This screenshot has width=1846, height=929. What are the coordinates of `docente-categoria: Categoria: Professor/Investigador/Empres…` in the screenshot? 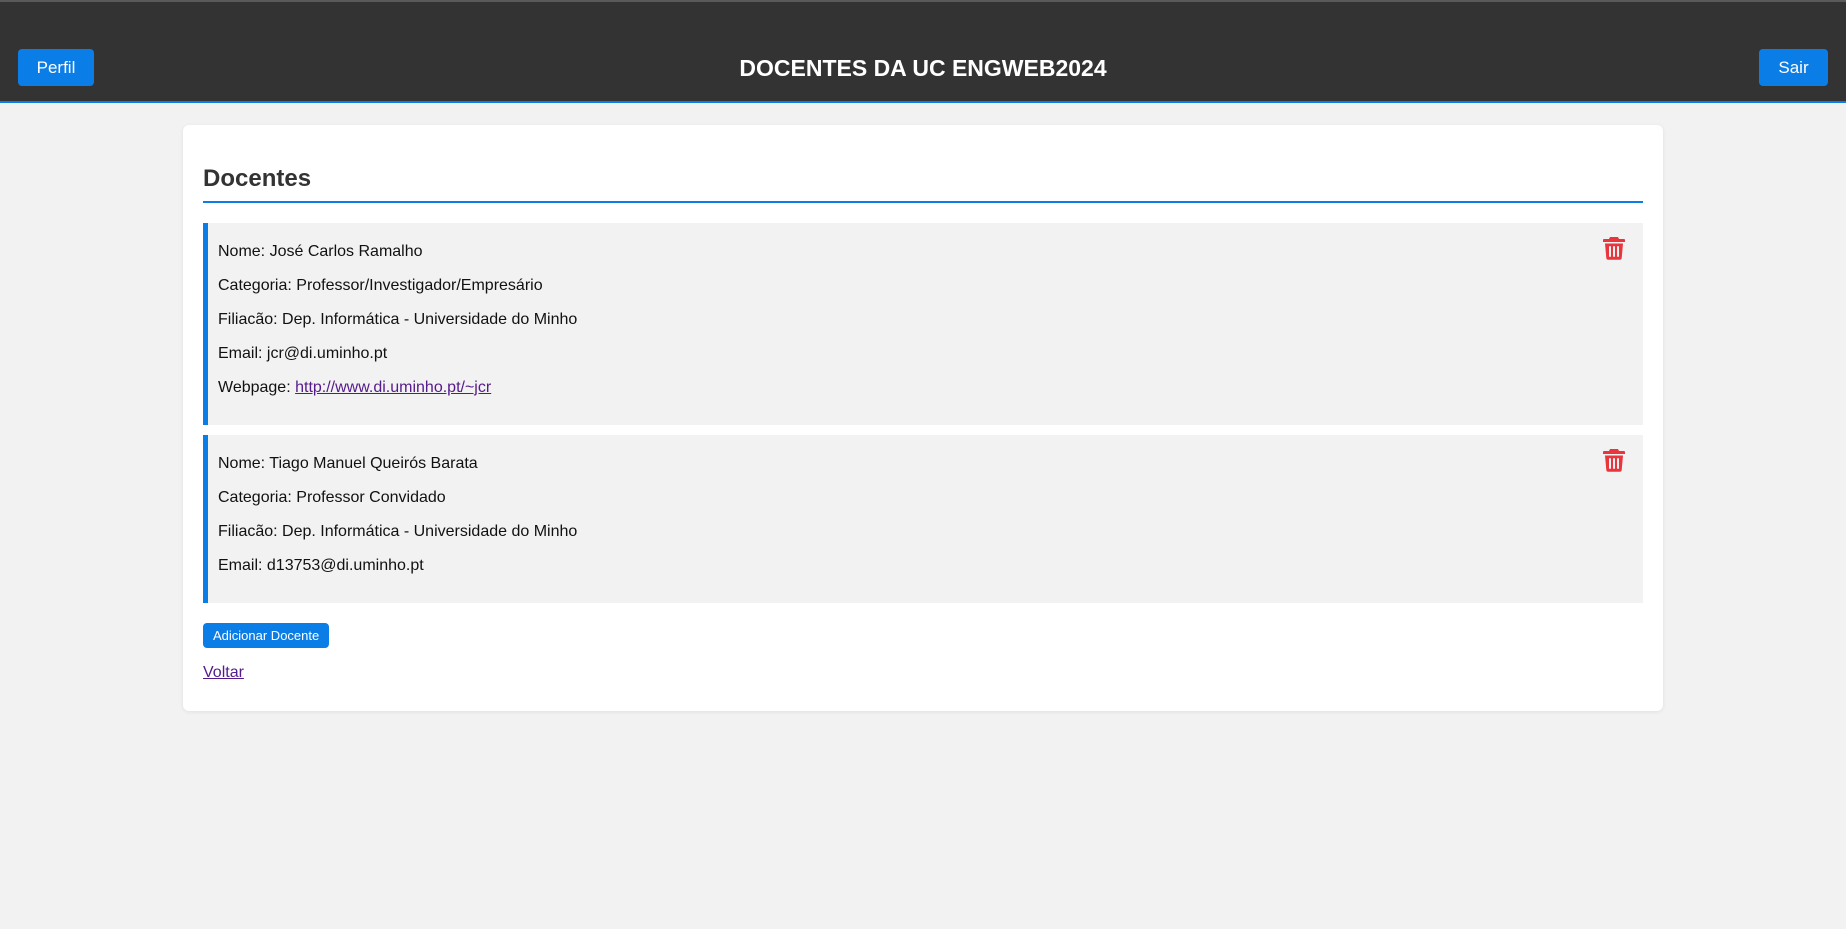 It's located at (380, 285).